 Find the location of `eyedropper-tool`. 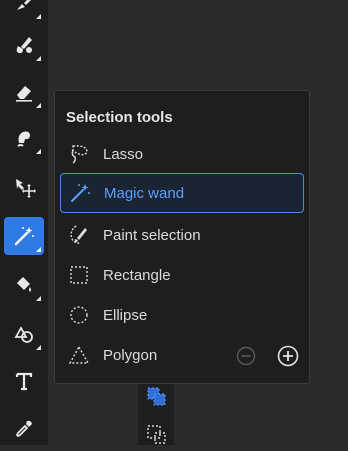

eyedropper-tool is located at coordinates (24, 429).